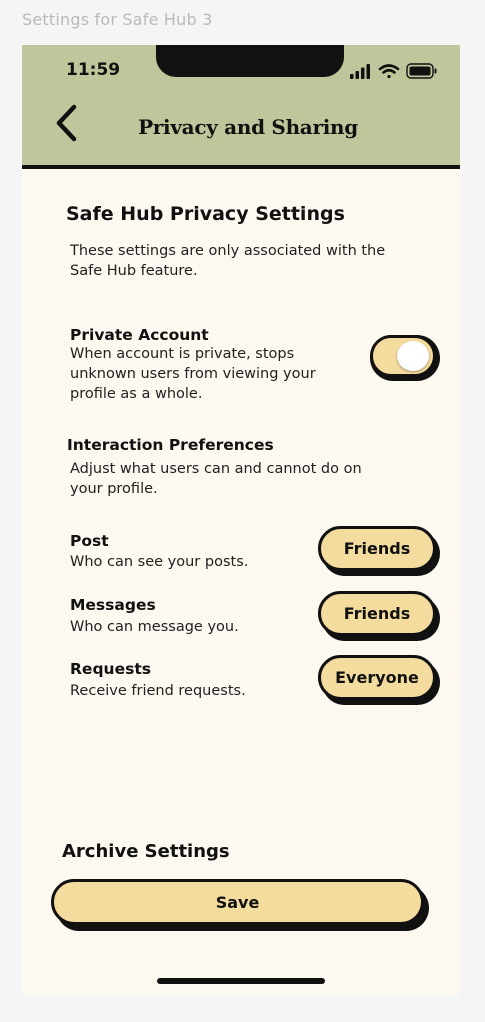 The height and width of the screenshot is (1022, 485). Describe the element at coordinates (110, 669) in the screenshot. I see `requests-label: Requests` at that location.